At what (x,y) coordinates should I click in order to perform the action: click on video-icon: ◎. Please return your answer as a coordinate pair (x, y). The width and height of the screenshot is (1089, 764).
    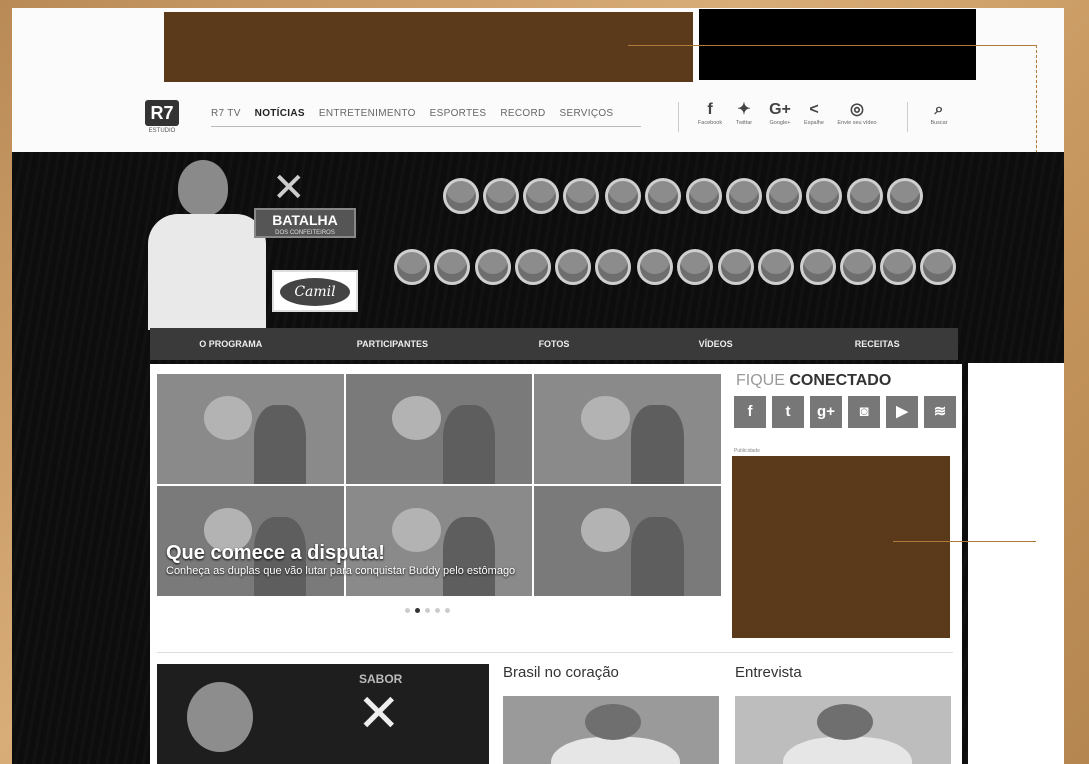
    Looking at the image, I should click on (857, 109).